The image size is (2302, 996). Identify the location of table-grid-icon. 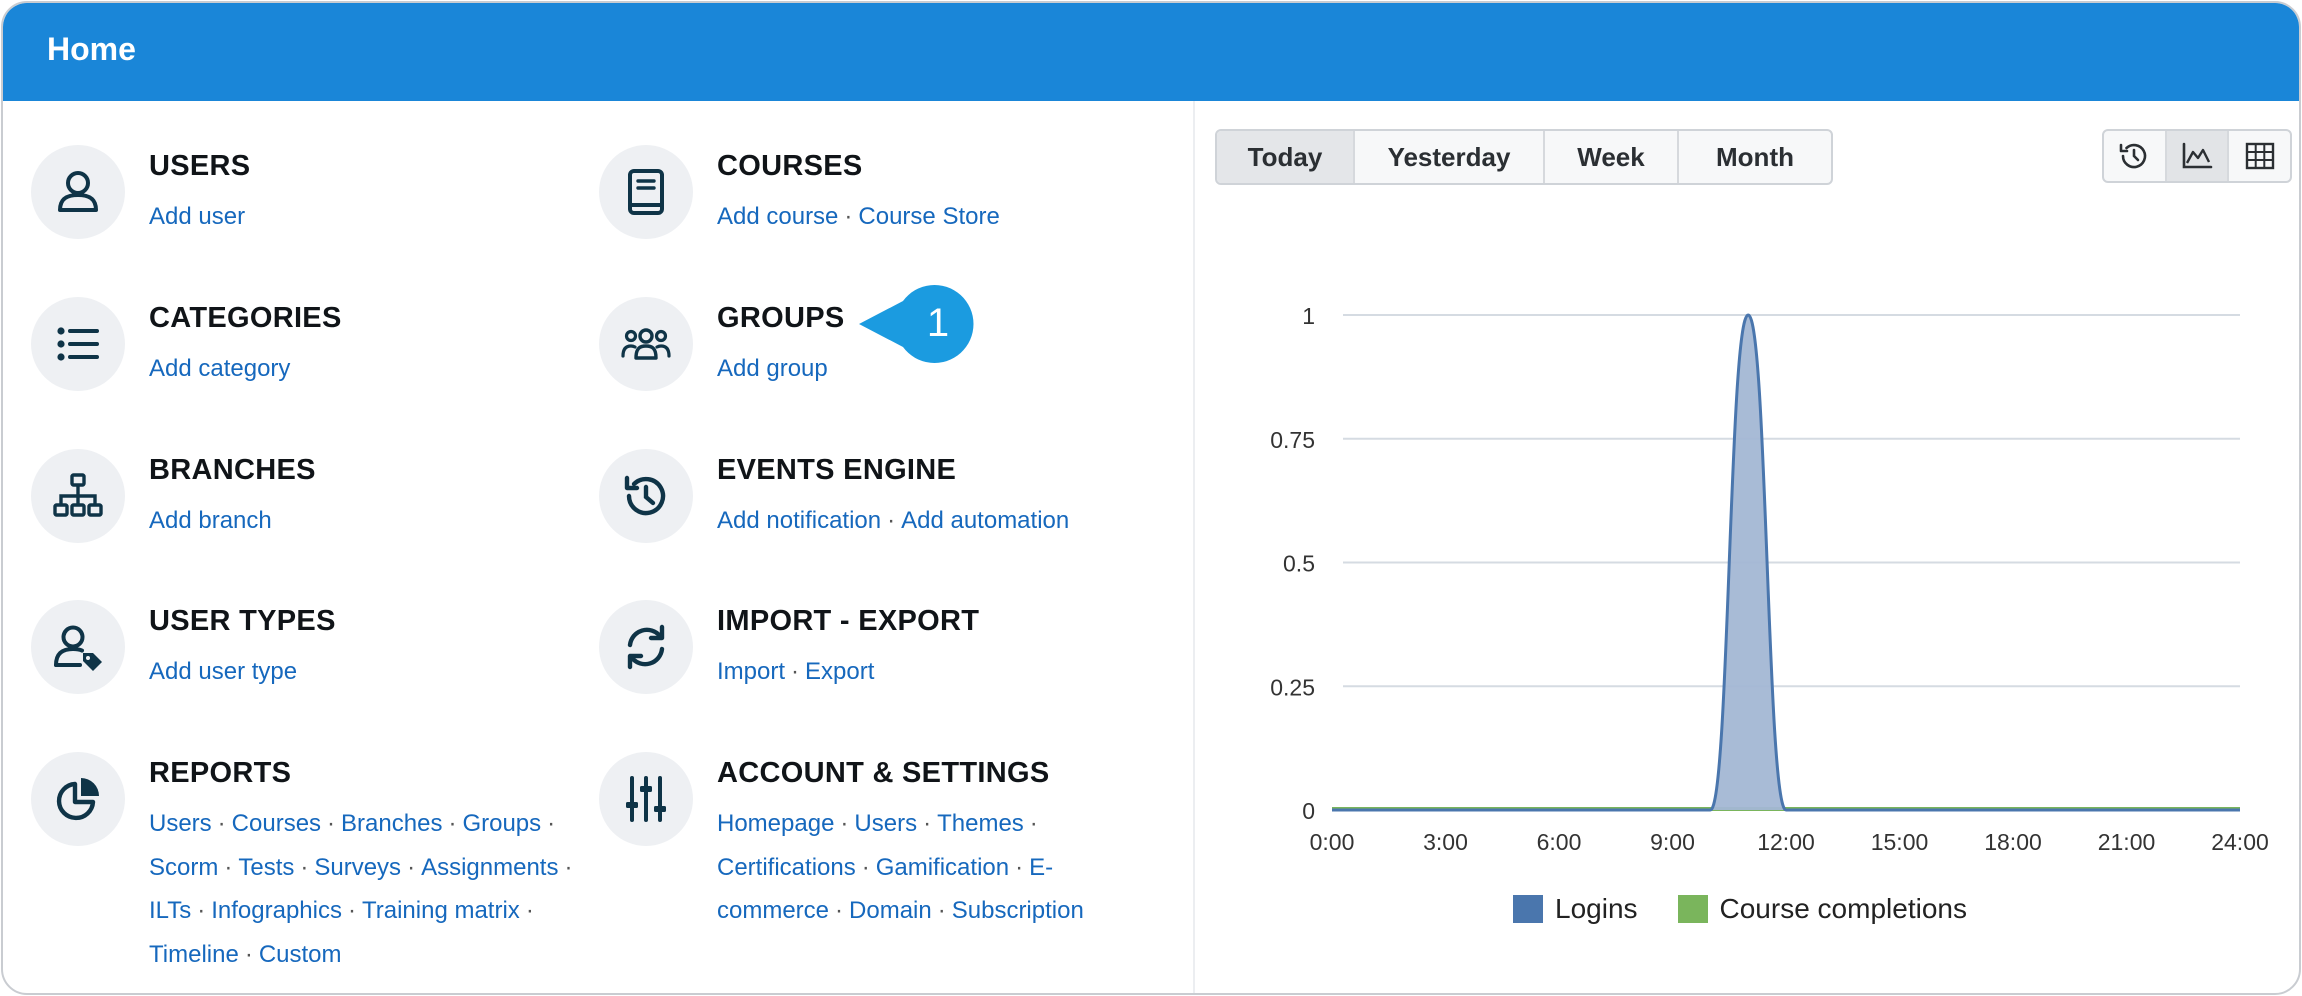
(2259, 156).